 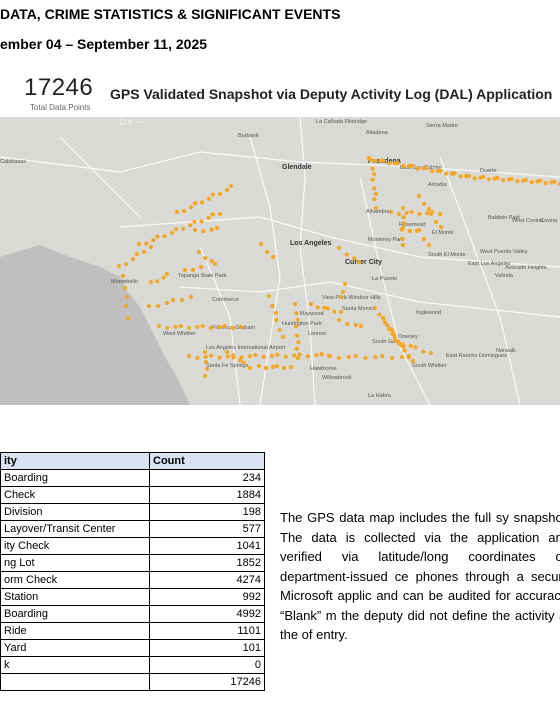 What do you see at coordinates (75, 529) in the screenshot?
I see `activity-cell: Layover/Transit Center` at bounding box center [75, 529].